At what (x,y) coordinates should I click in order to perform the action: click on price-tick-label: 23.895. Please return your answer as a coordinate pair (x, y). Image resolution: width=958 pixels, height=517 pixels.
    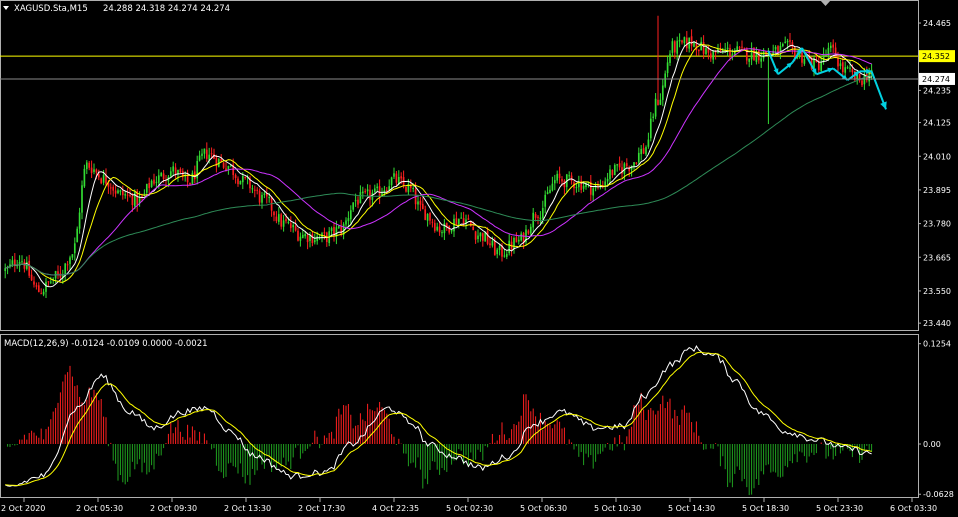
    Looking at the image, I should click on (937, 190).